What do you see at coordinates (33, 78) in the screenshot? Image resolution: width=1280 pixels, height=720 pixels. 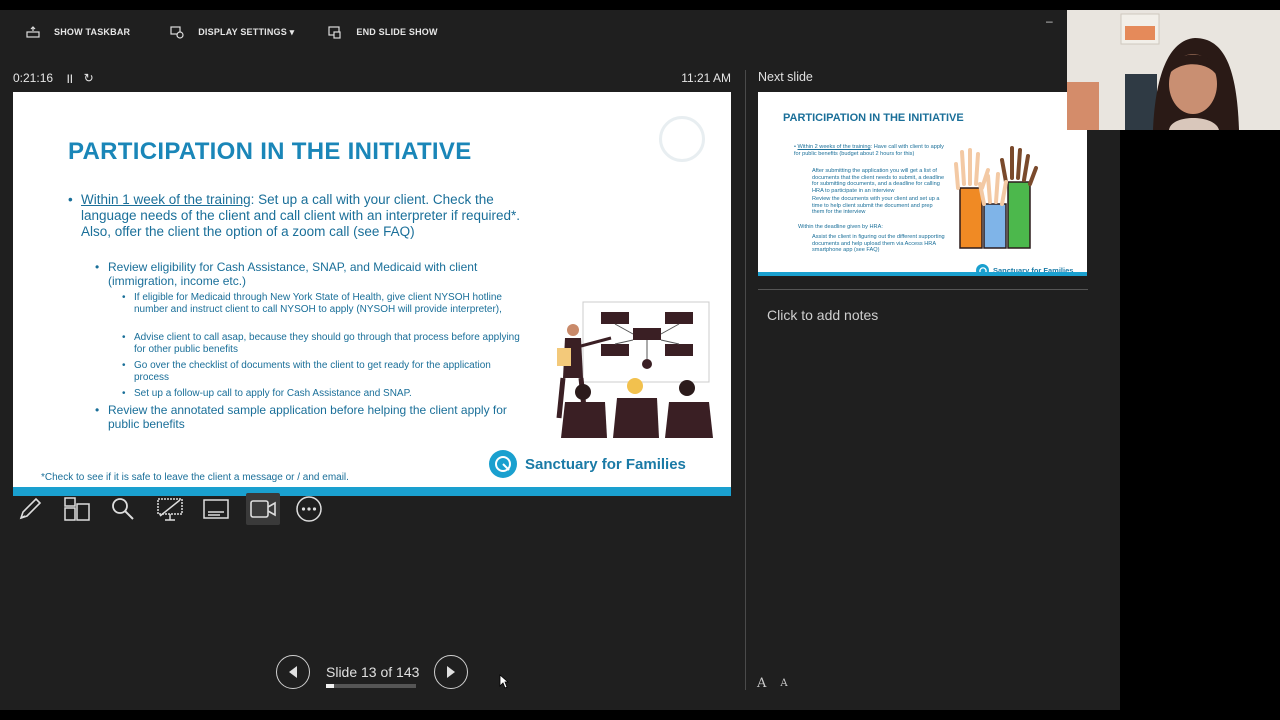 I see `elapsed-timer: 0:21:16` at bounding box center [33, 78].